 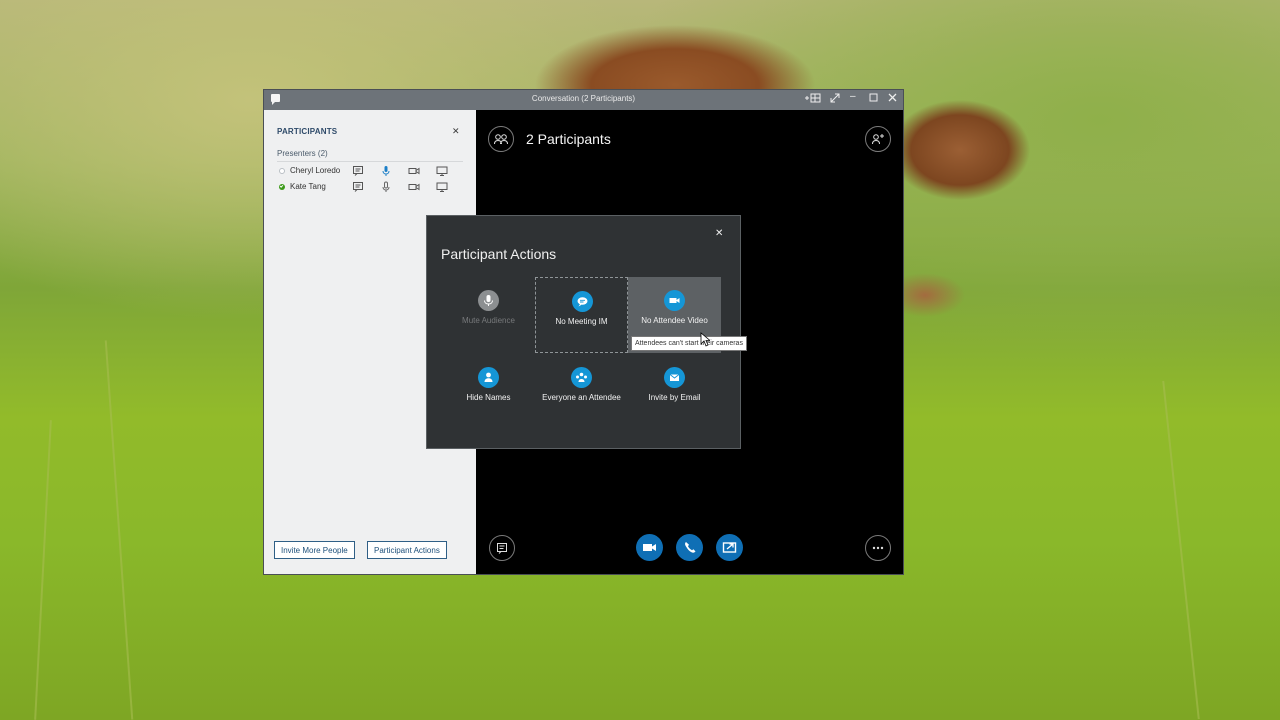 What do you see at coordinates (853, 97) in the screenshot?
I see `minimize-icon: –` at bounding box center [853, 97].